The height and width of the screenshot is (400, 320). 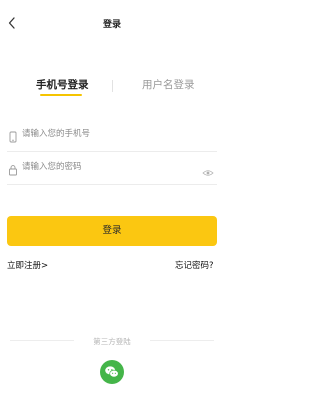 I want to click on toggle-password-visibility, so click(x=208, y=169).